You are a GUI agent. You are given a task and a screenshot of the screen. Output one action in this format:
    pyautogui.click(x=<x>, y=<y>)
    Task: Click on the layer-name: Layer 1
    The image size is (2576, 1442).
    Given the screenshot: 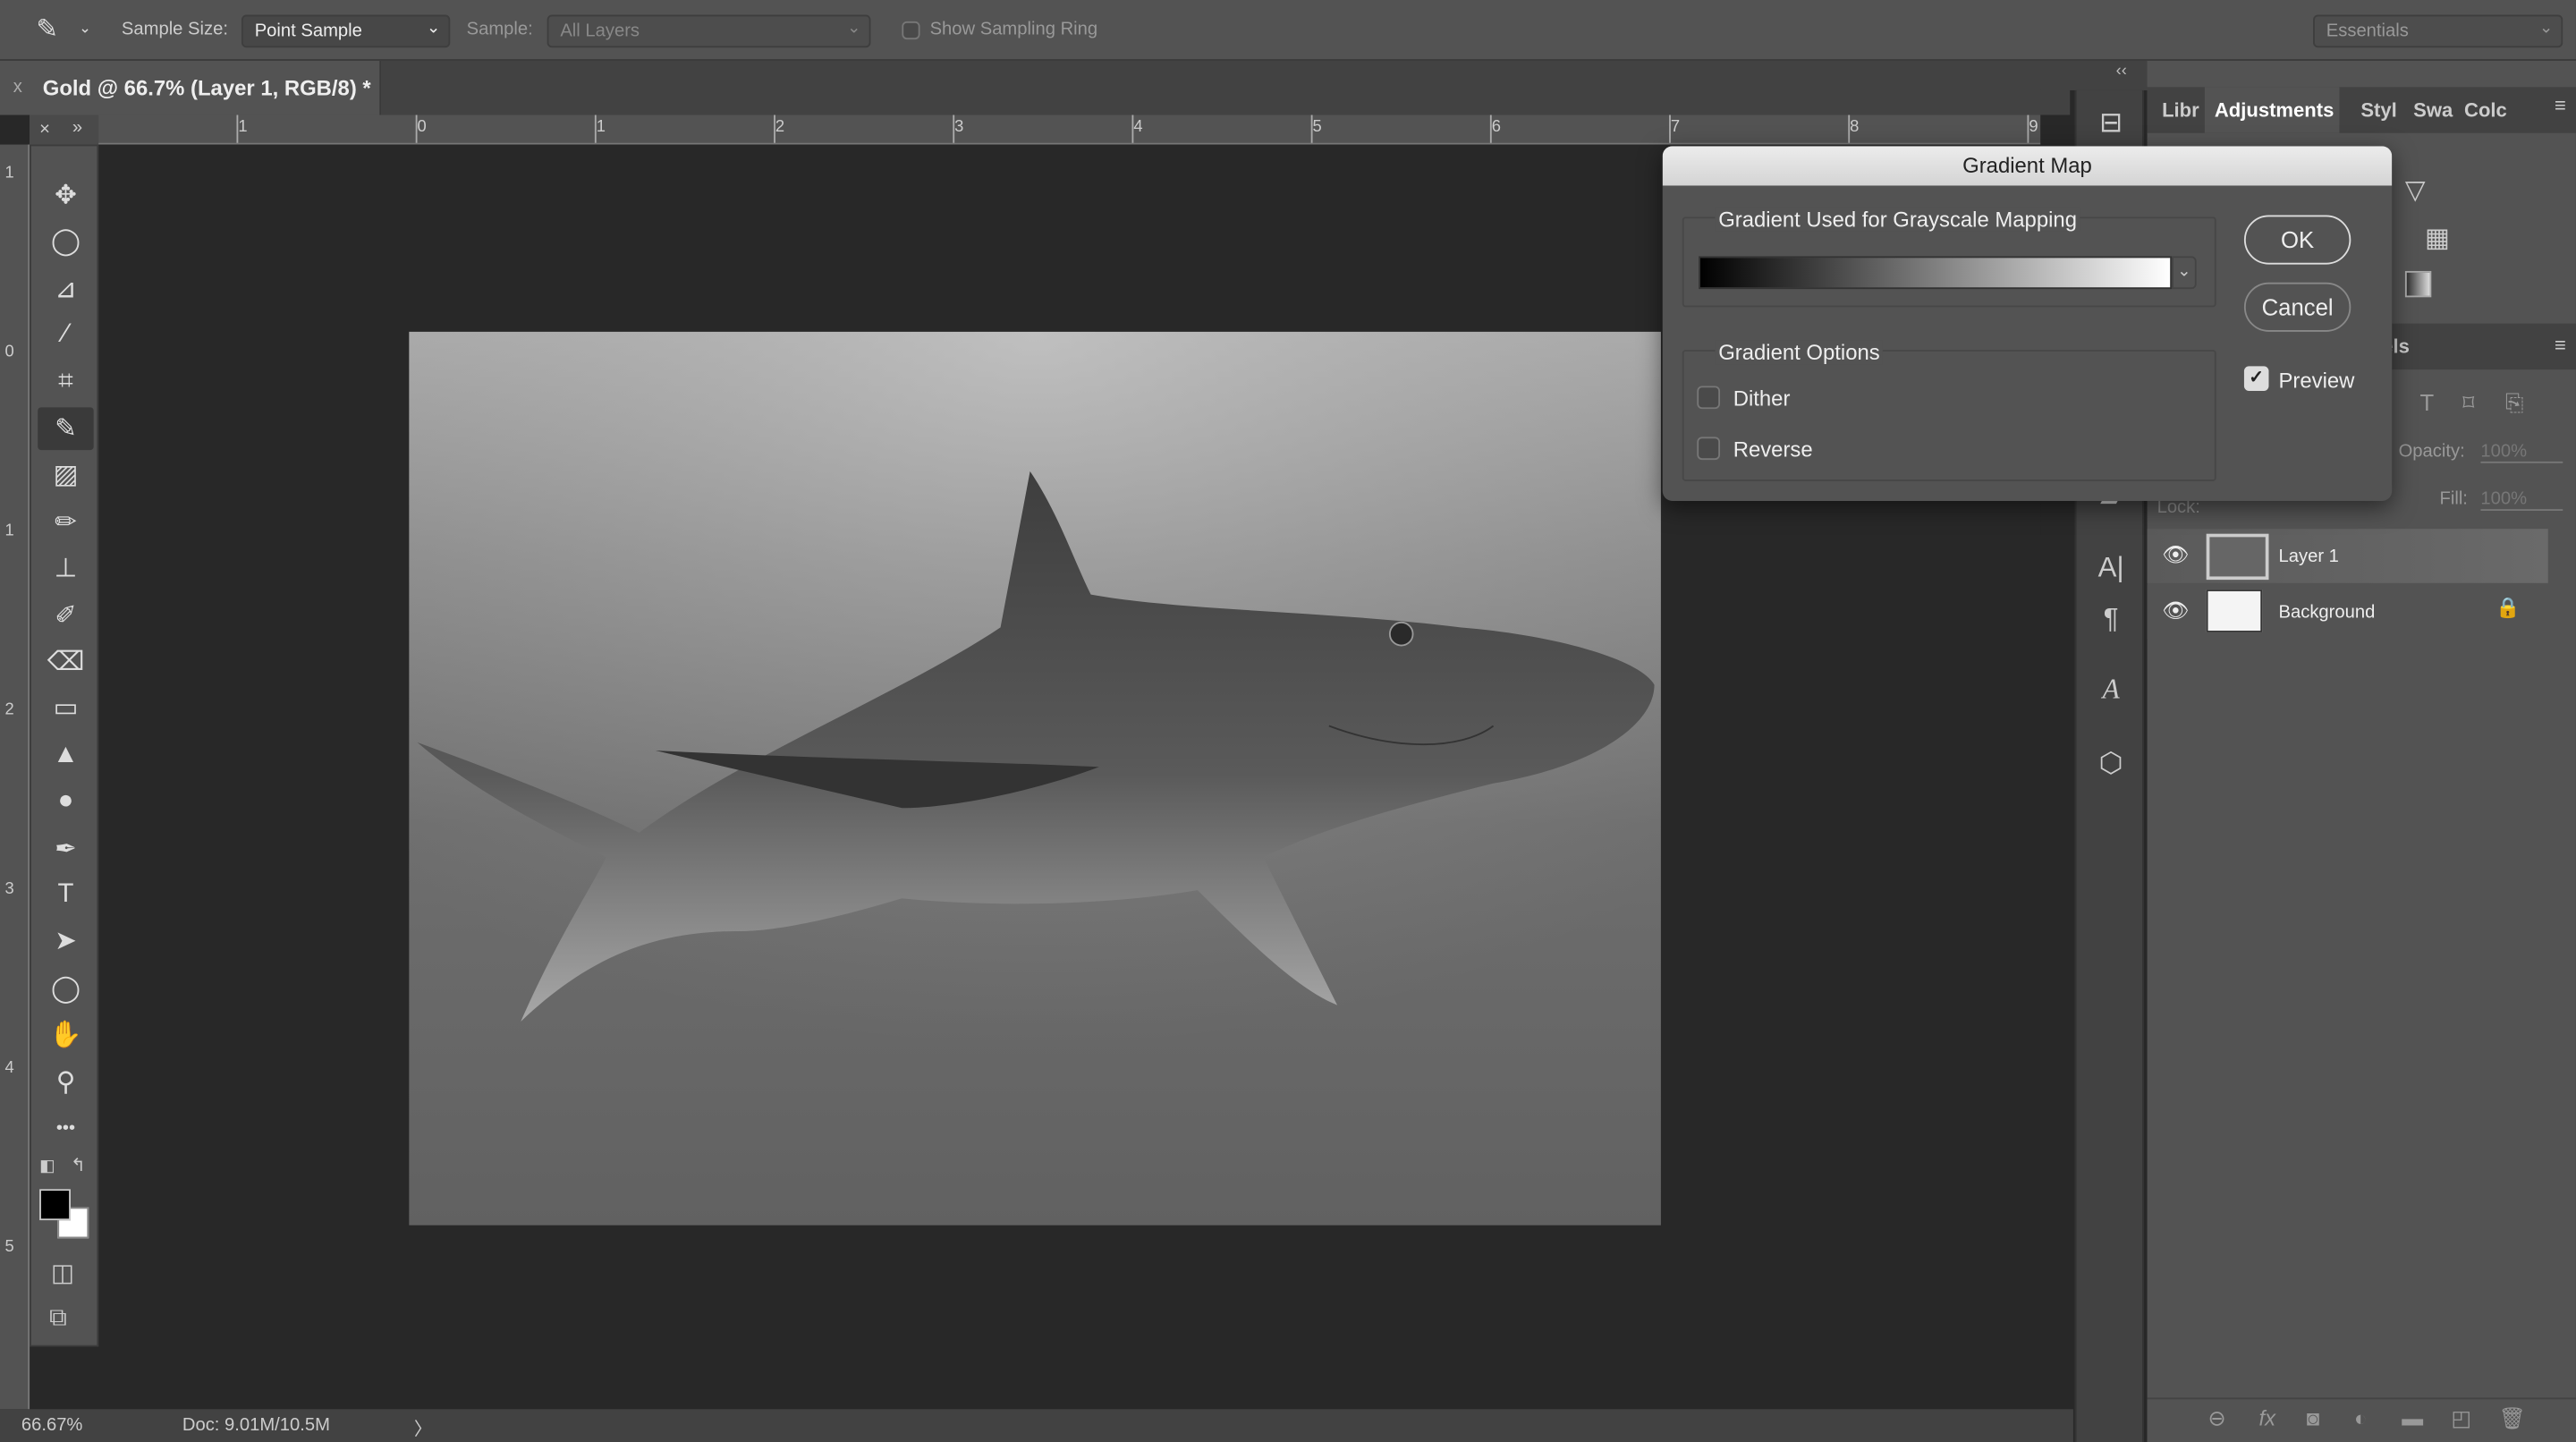 What is the action you would take?
    pyautogui.click(x=2309, y=556)
    